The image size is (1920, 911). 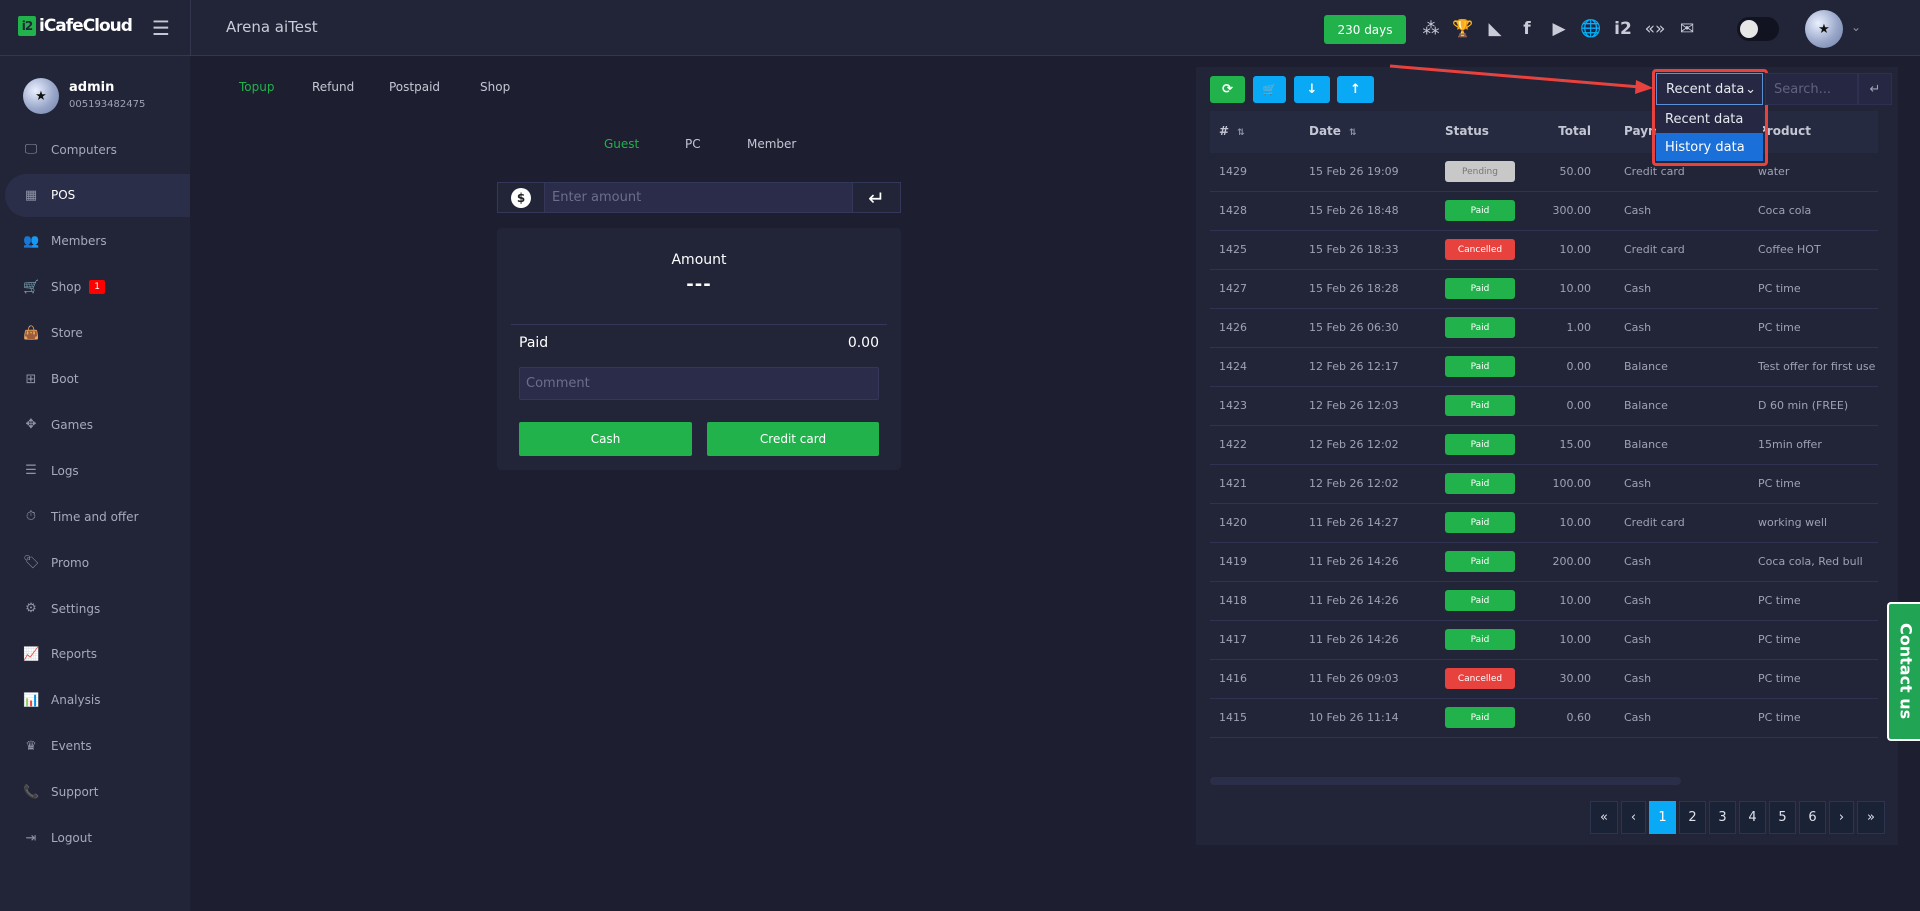 What do you see at coordinates (771, 144) in the screenshot?
I see `subtab-member: Member` at bounding box center [771, 144].